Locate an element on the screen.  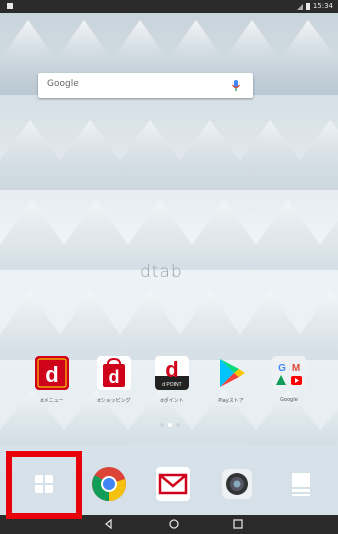
app-d-menu: d dメニュー is located at coordinates (52, 380).